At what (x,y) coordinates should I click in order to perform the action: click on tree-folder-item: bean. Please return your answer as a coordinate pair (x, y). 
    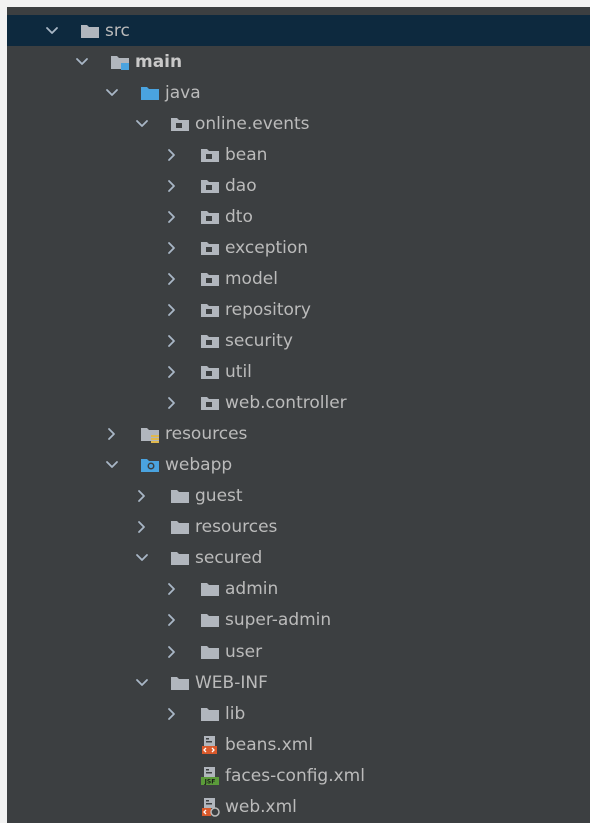
    Looking at the image, I should click on (298, 154).